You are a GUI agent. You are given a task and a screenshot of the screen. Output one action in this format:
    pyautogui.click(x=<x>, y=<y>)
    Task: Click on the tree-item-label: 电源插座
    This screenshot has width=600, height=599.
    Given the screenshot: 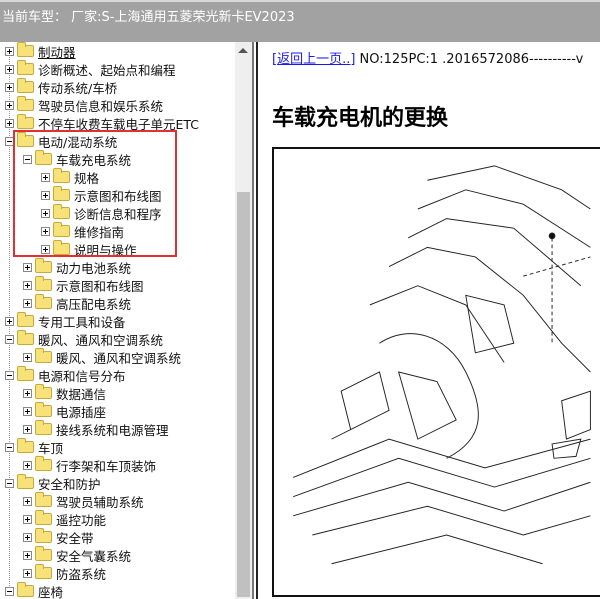 What is the action you would take?
    pyautogui.click(x=81, y=412)
    